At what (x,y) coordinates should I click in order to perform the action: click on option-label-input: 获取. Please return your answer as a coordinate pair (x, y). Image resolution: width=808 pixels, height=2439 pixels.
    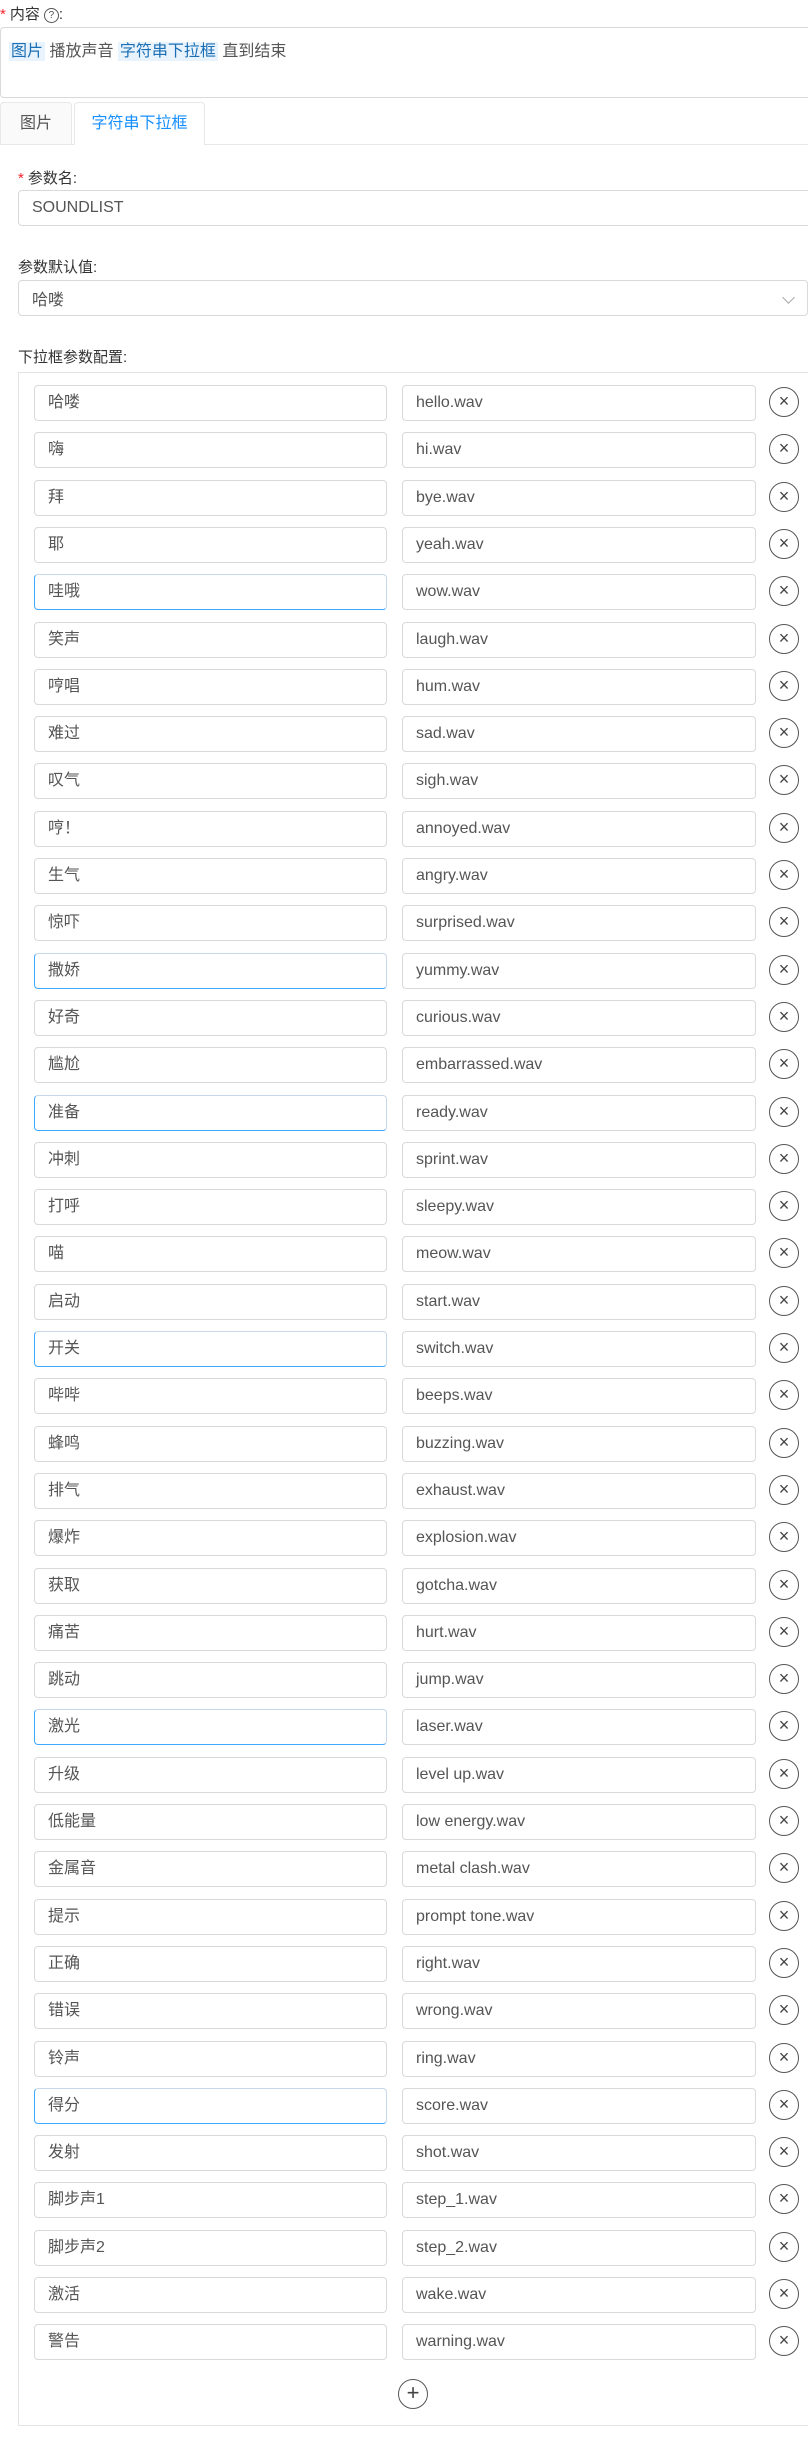
    Looking at the image, I should click on (210, 1585).